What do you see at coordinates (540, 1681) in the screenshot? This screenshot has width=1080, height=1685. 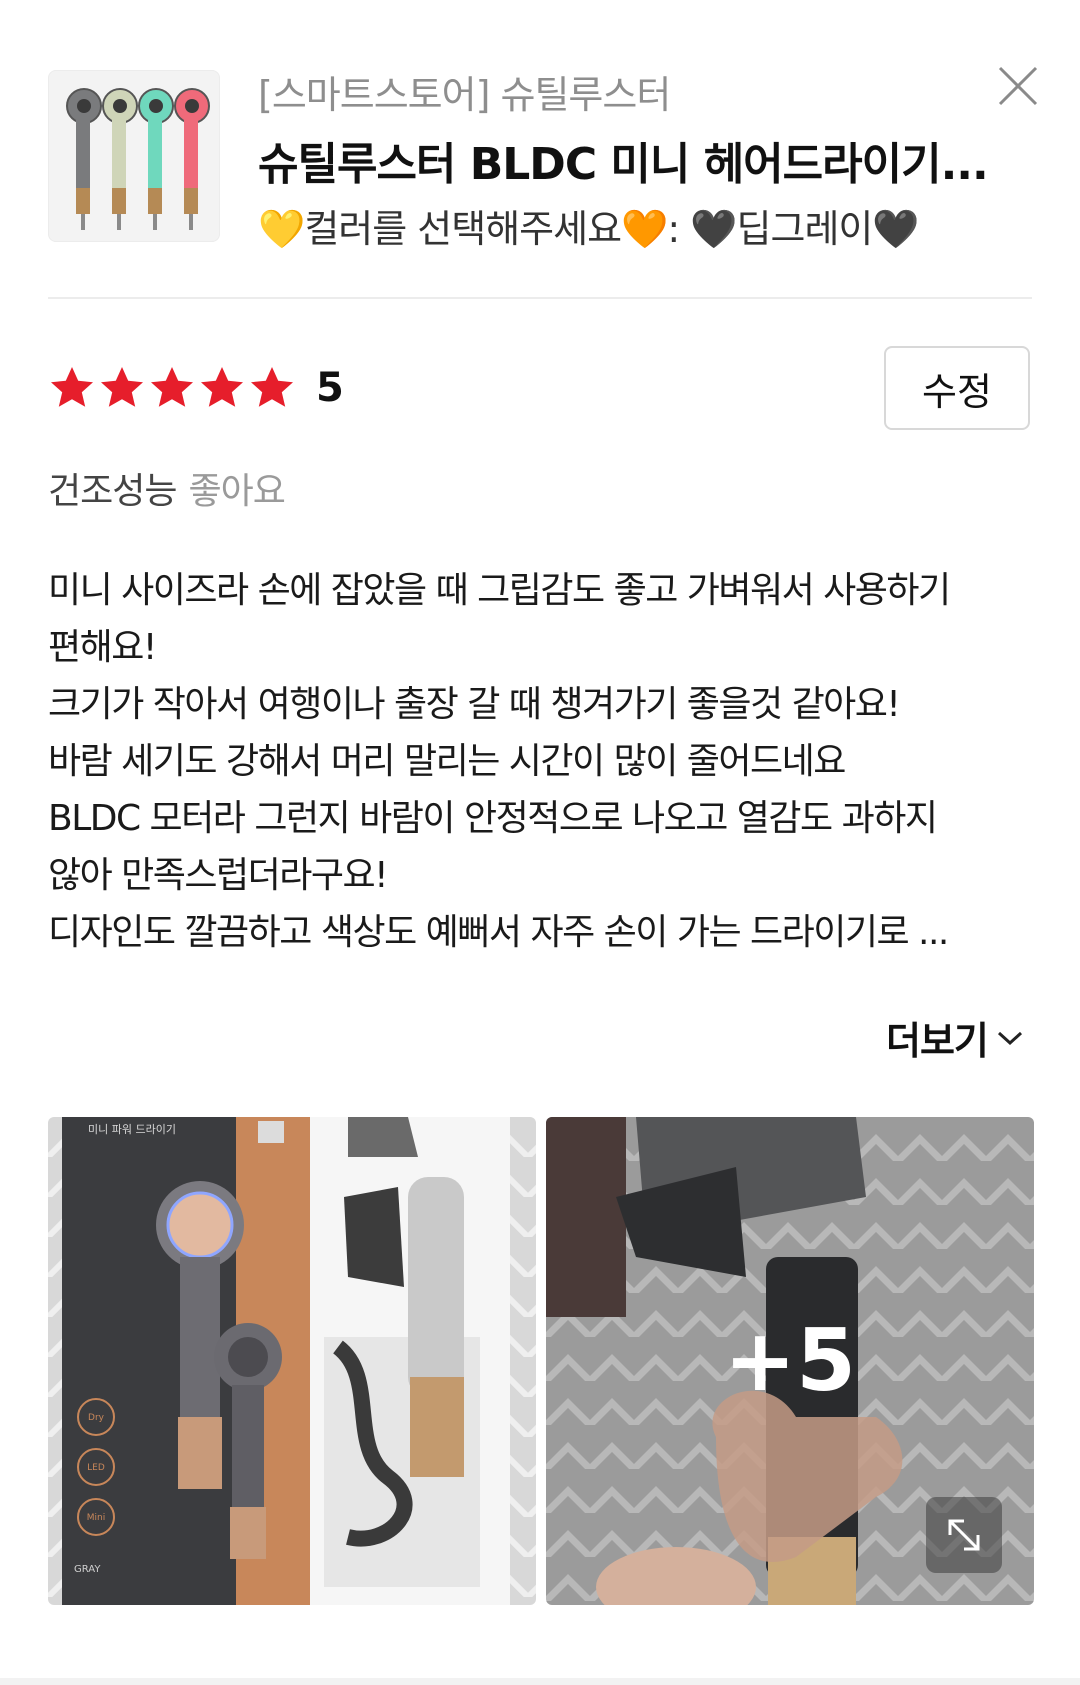 I see `bottom-divider` at bounding box center [540, 1681].